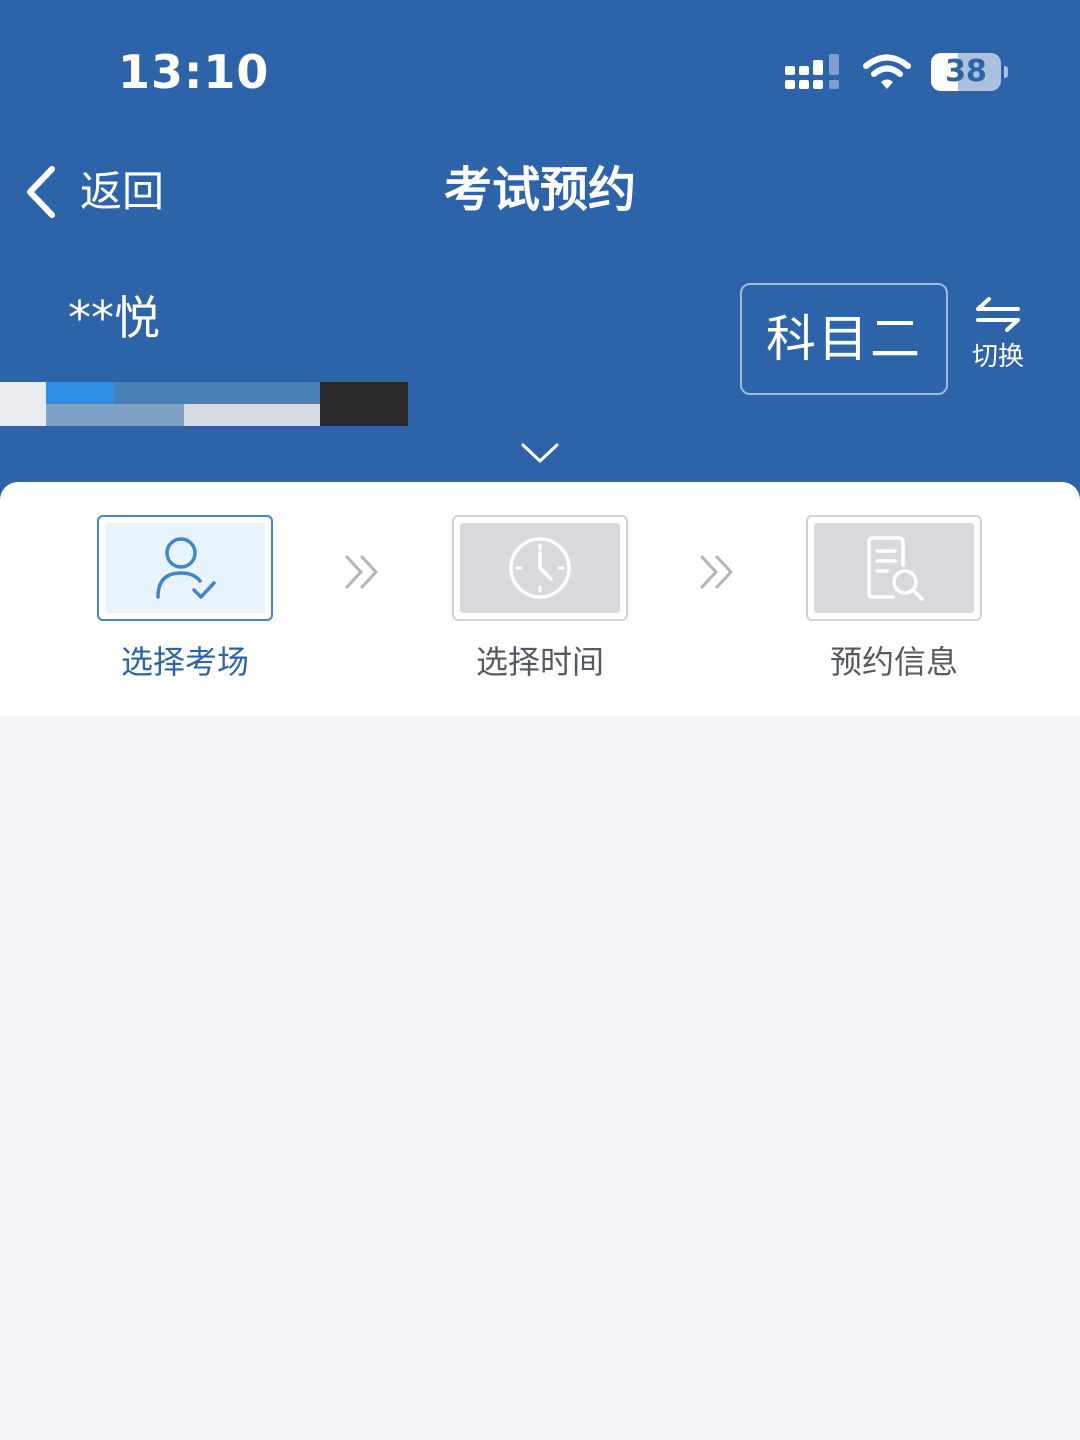 The image size is (1080, 1440). Describe the element at coordinates (184, 662) in the screenshot. I see `step-label: 选择考场` at that location.